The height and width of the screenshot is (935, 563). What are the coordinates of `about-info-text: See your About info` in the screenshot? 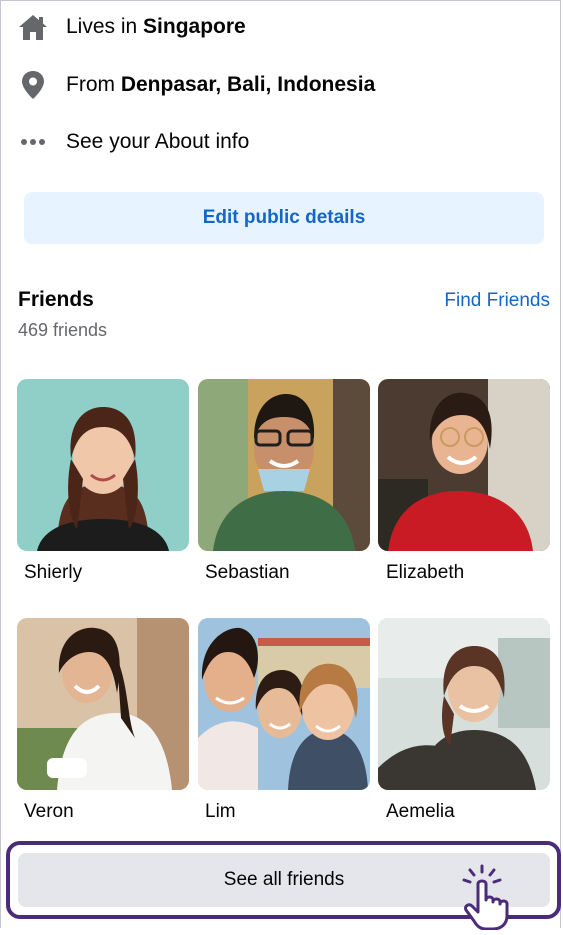 It's located at (158, 141).